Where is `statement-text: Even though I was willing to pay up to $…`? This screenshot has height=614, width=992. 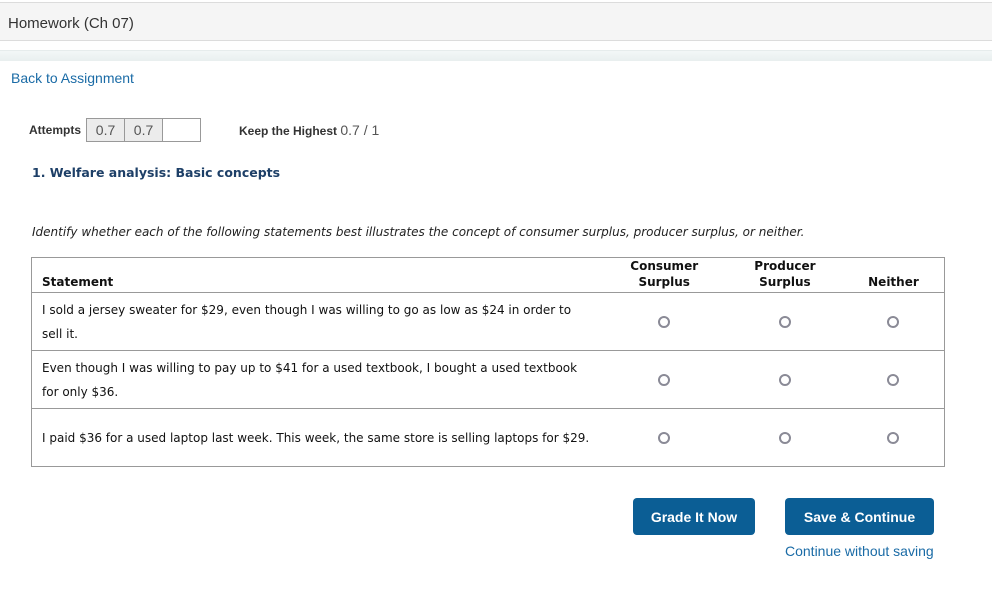 statement-text: Even though I was willing to pay up to $… is located at coordinates (316, 379).